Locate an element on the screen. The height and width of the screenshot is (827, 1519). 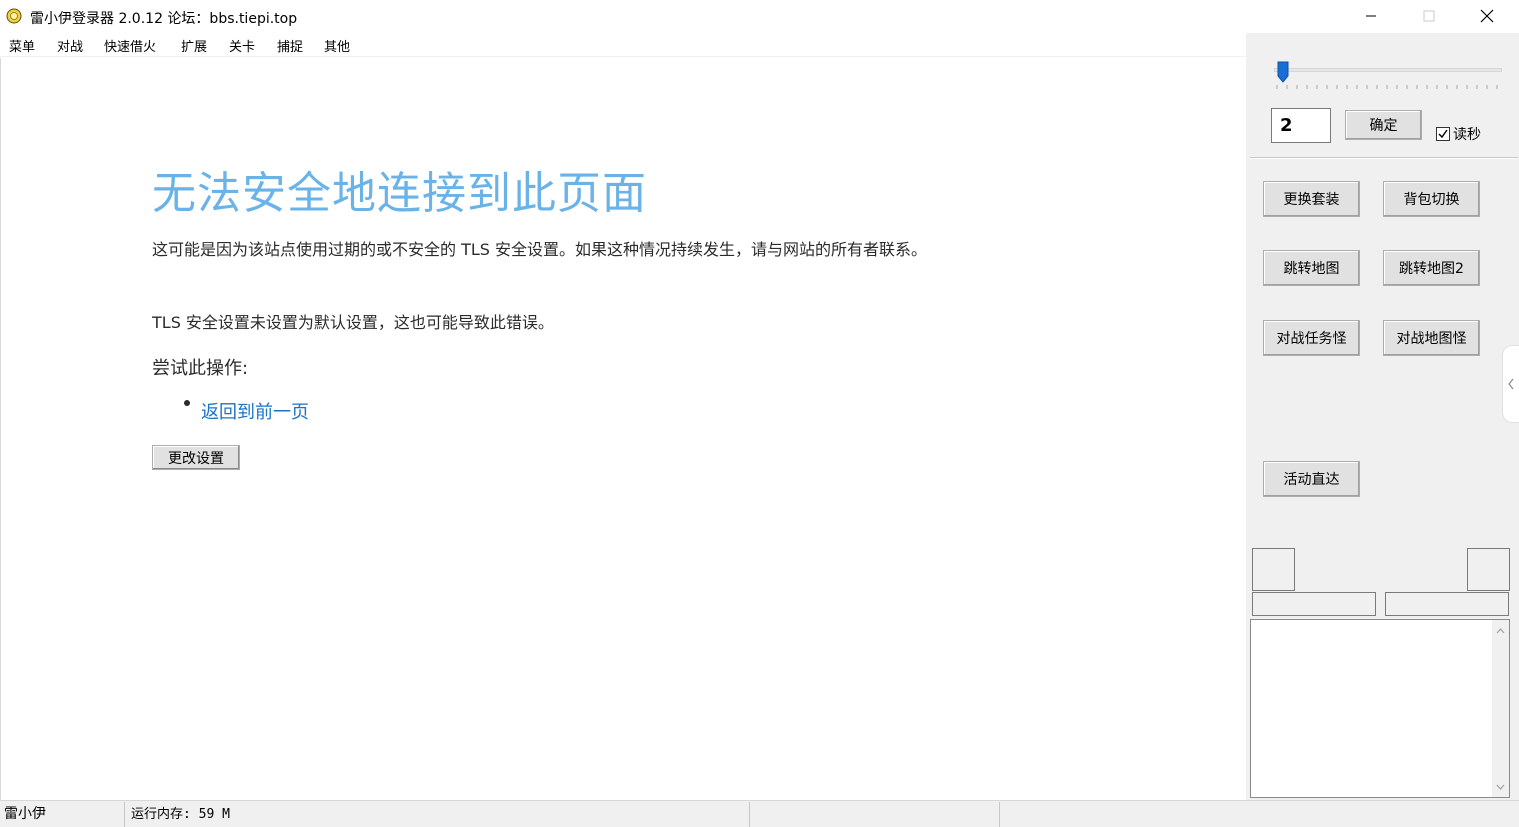
panel-separator is located at coordinates (1384, 158).